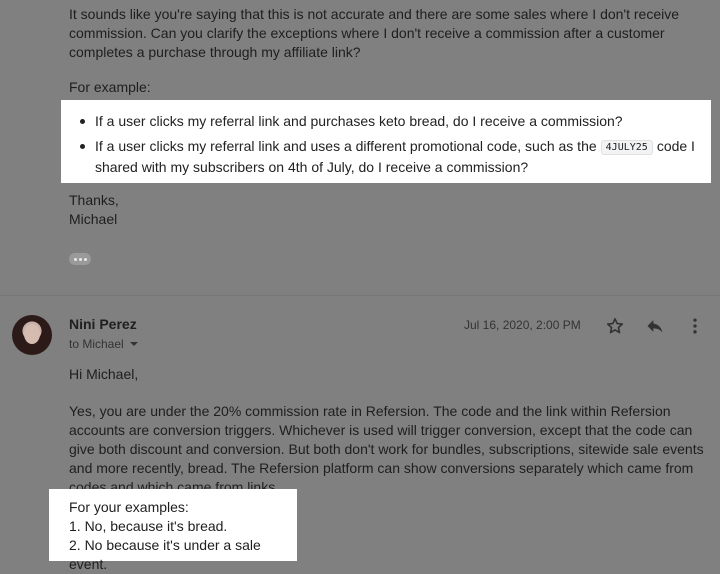 Image resolution: width=720 pixels, height=574 pixels. What do you see at coordinates (165, 554) in the screenshot?
I see `example-2: 2. No because it's under a sale event.` at bounding box center [165, 554].